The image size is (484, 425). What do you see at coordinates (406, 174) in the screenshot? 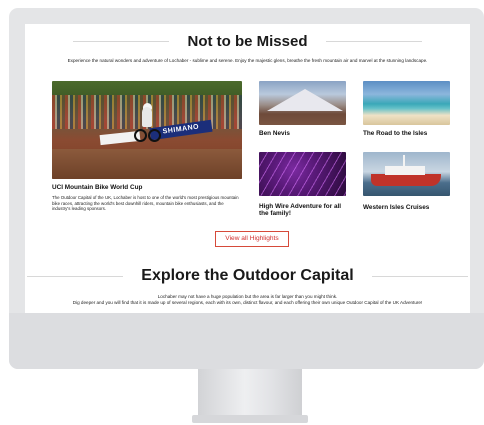
I see `western-isles-cruise-photo` at bounding box center [406, 174].